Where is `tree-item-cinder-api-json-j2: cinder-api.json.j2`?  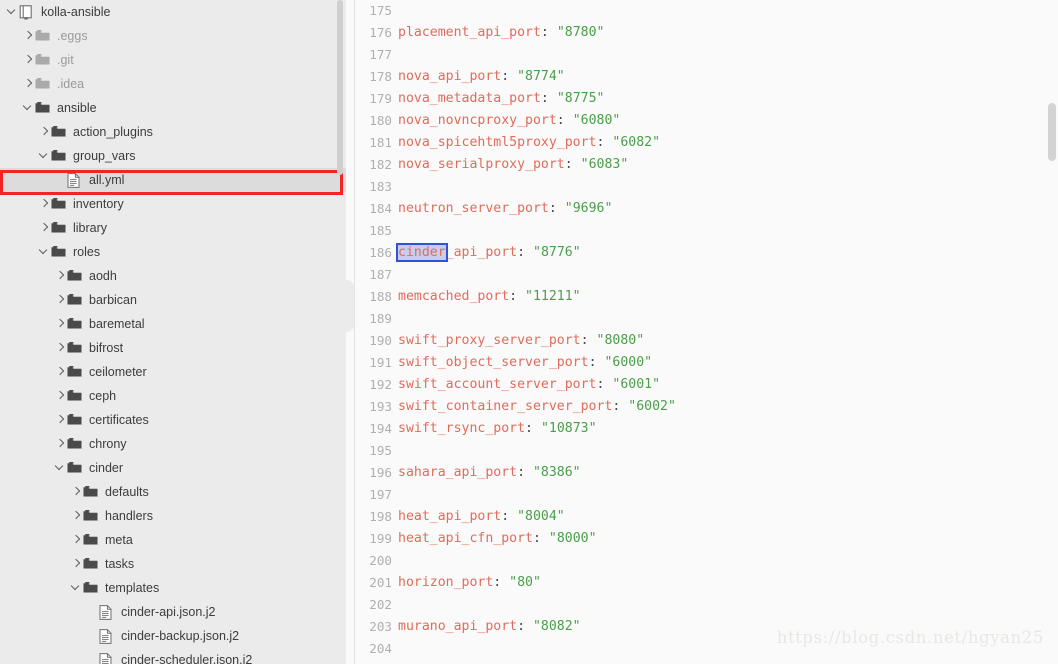
tree-item-cinder-api-json-j2: cinder-api.json.j2 is located at coordinates (173, 612).